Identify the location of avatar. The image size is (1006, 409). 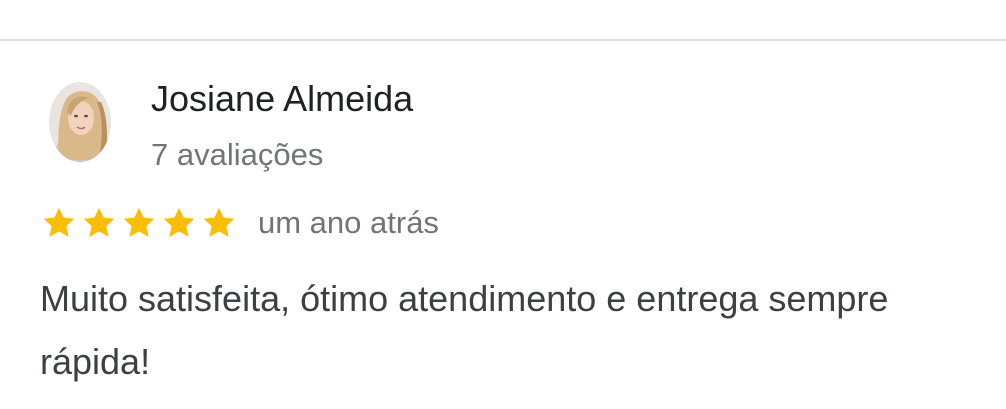
(80, 122).